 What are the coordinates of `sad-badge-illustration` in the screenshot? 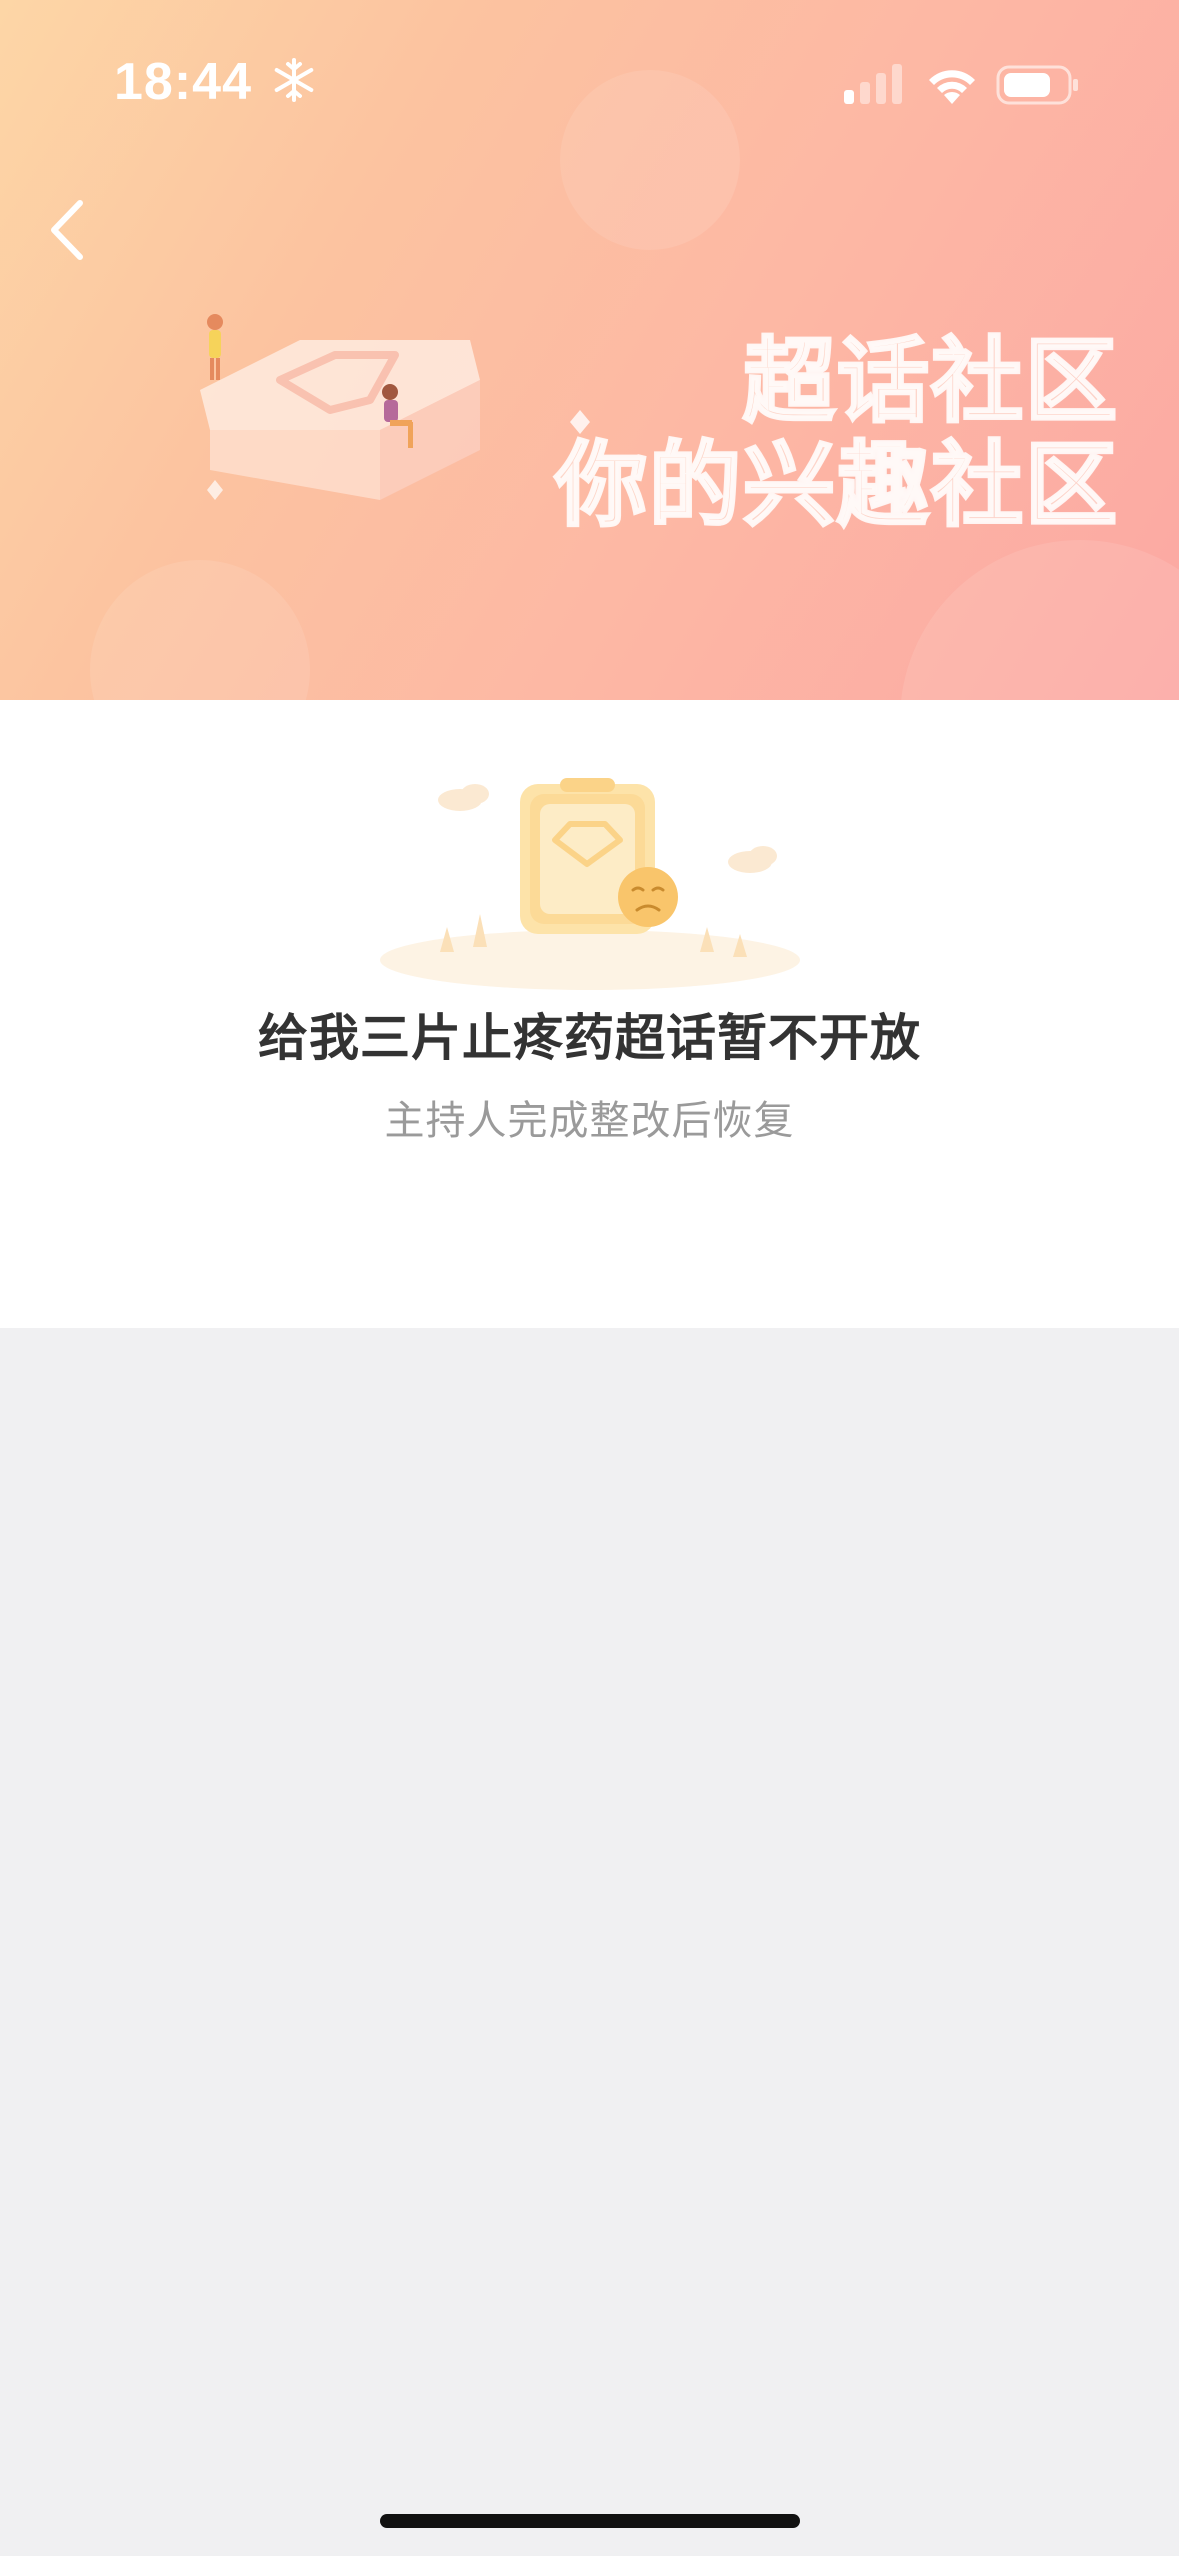 It's located at (590, 884).